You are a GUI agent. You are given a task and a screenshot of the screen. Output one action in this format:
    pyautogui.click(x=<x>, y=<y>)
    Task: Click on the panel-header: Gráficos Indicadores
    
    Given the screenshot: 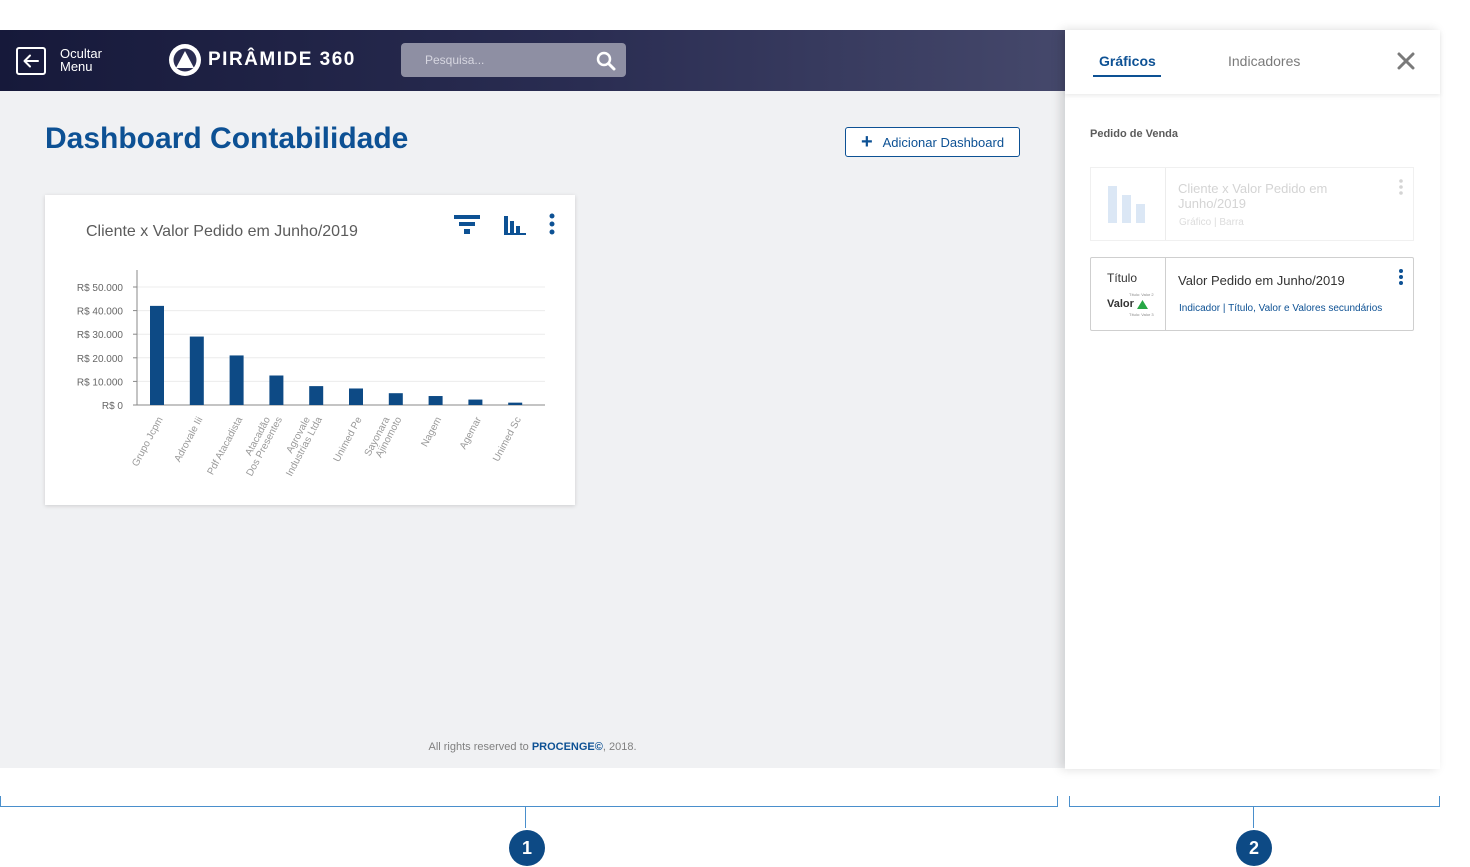 What is the action you would take?
    pyautogui.click(x=1252, y=62)
    